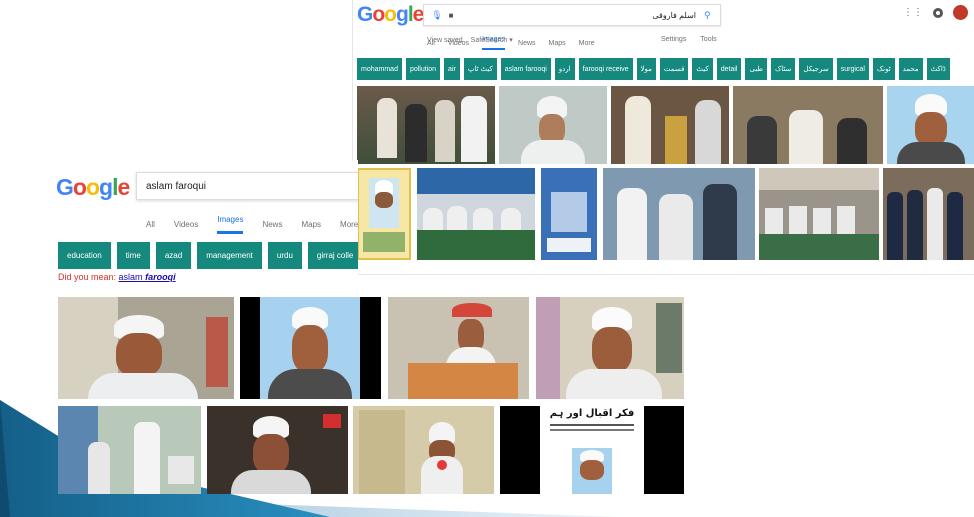  I want to click on notifications-icon, so click(938, 12).